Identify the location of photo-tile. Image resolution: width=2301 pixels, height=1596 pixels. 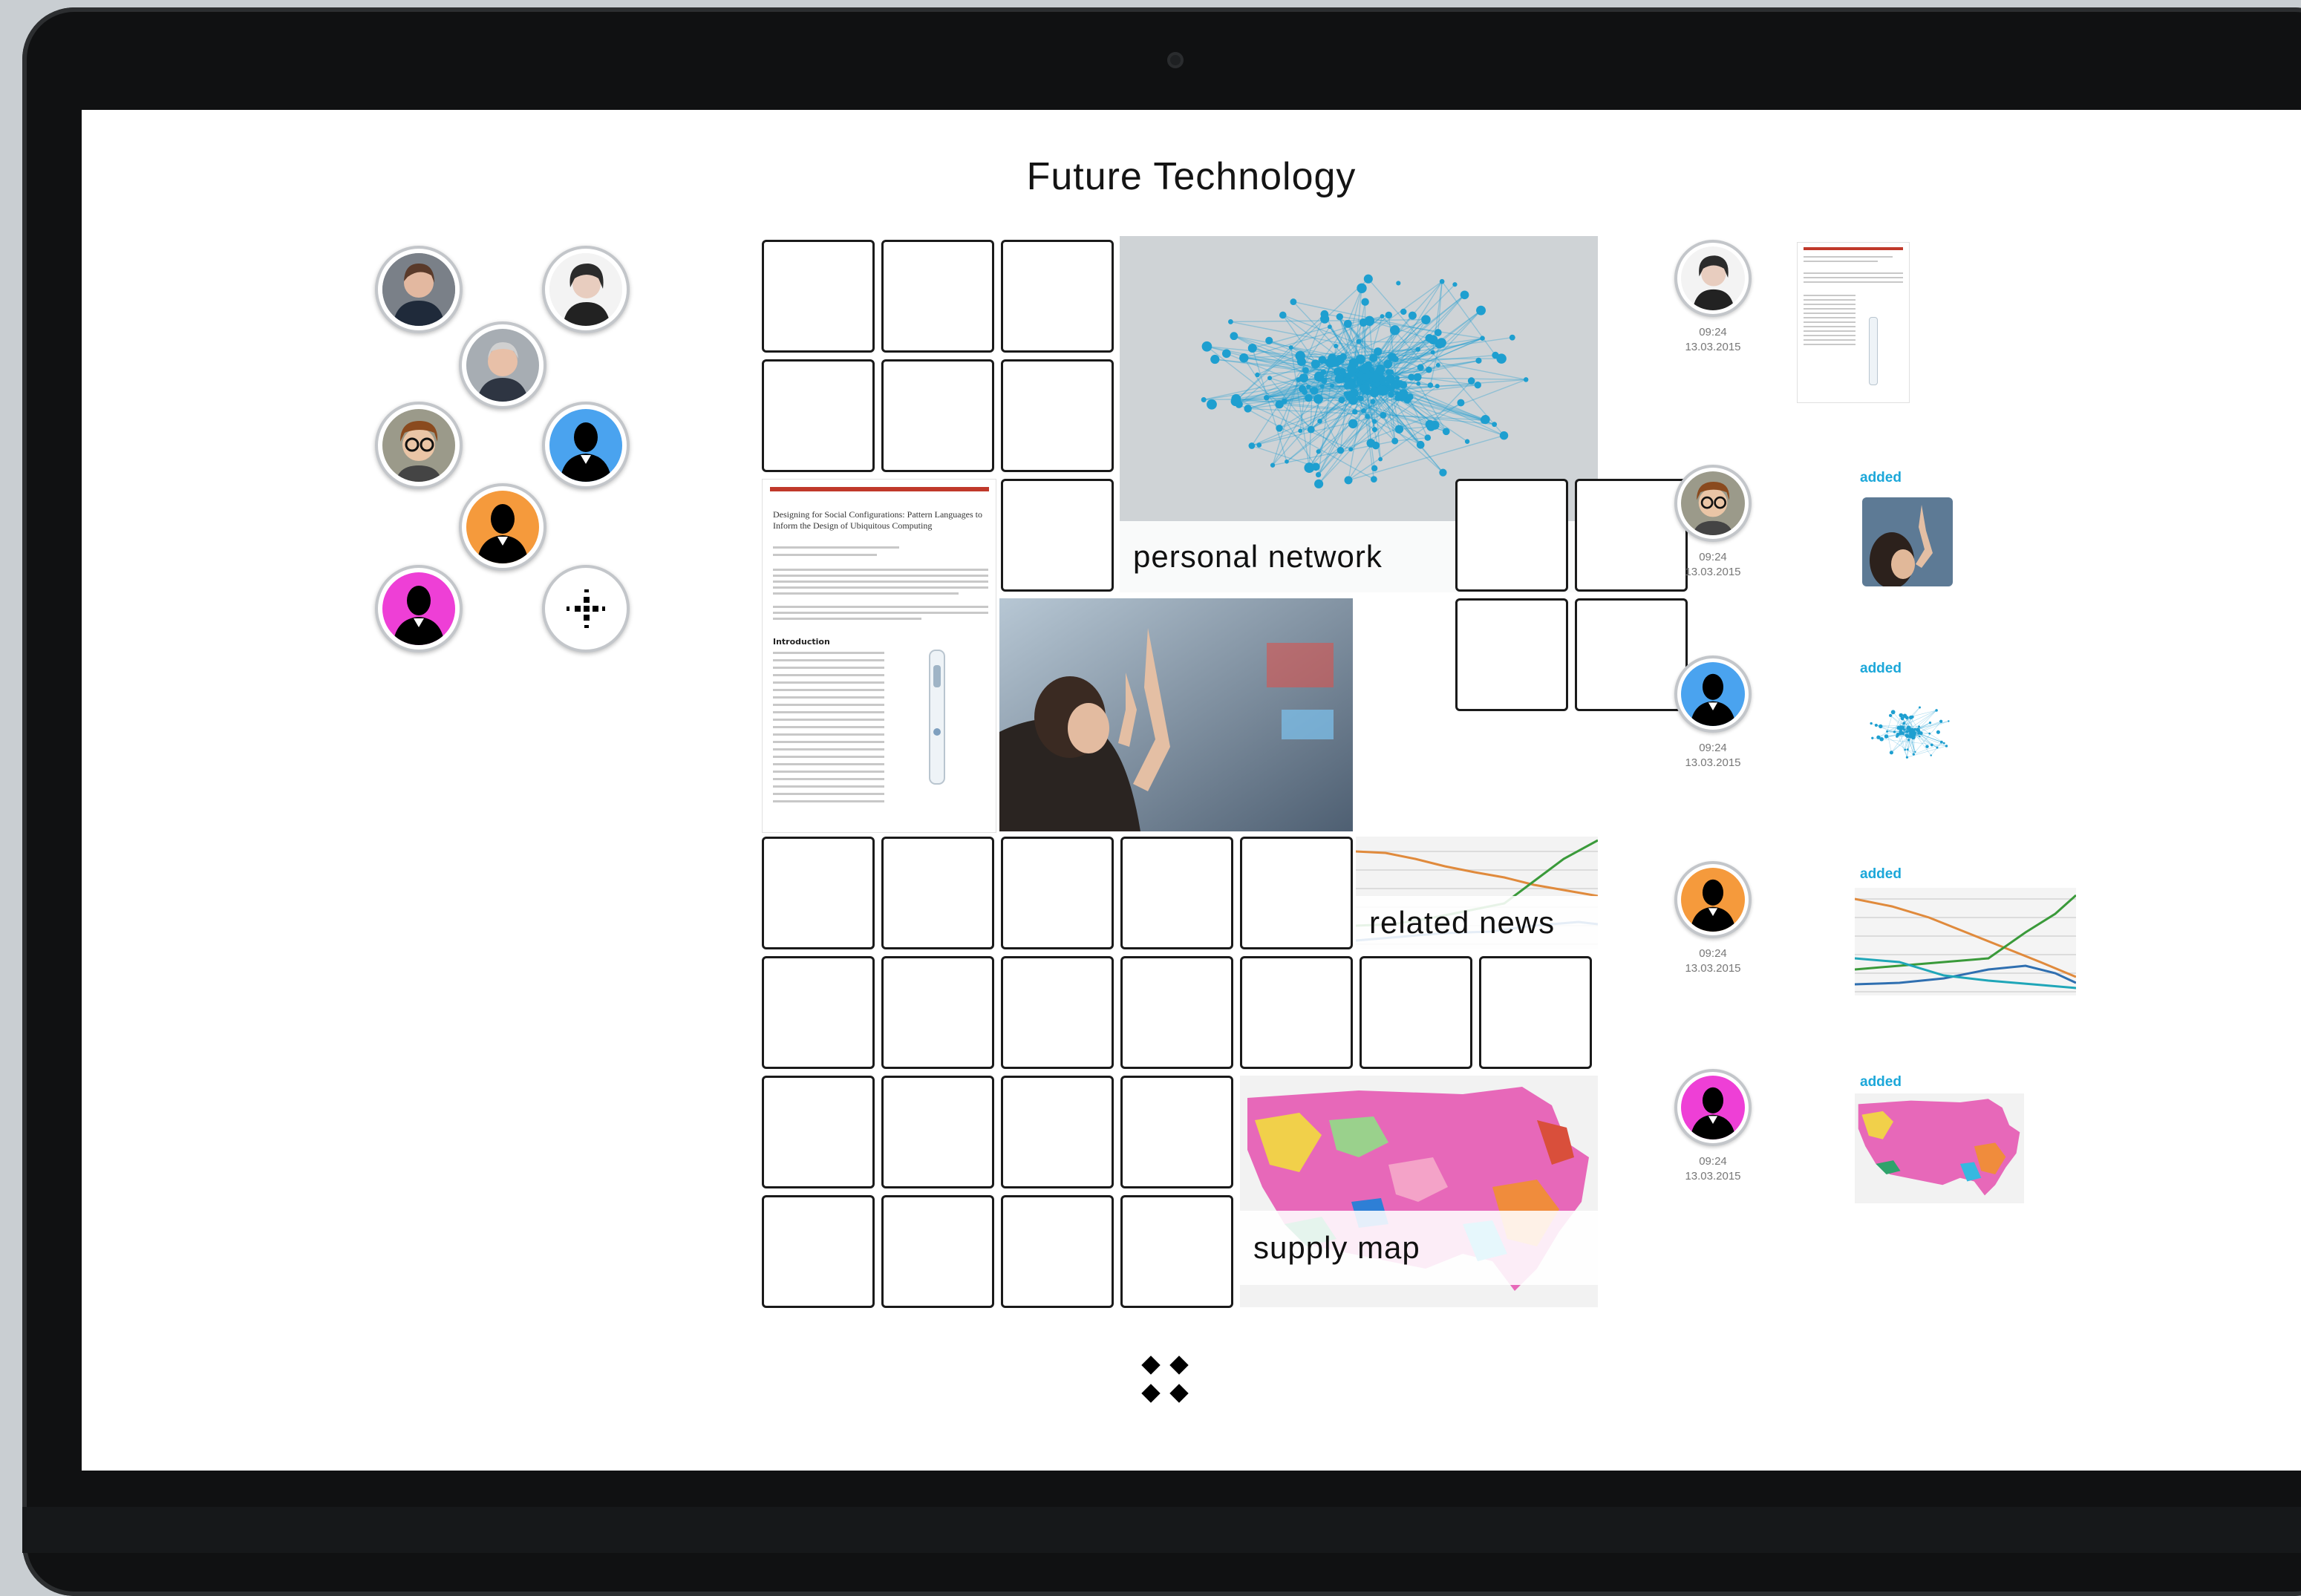
(1176, 714).